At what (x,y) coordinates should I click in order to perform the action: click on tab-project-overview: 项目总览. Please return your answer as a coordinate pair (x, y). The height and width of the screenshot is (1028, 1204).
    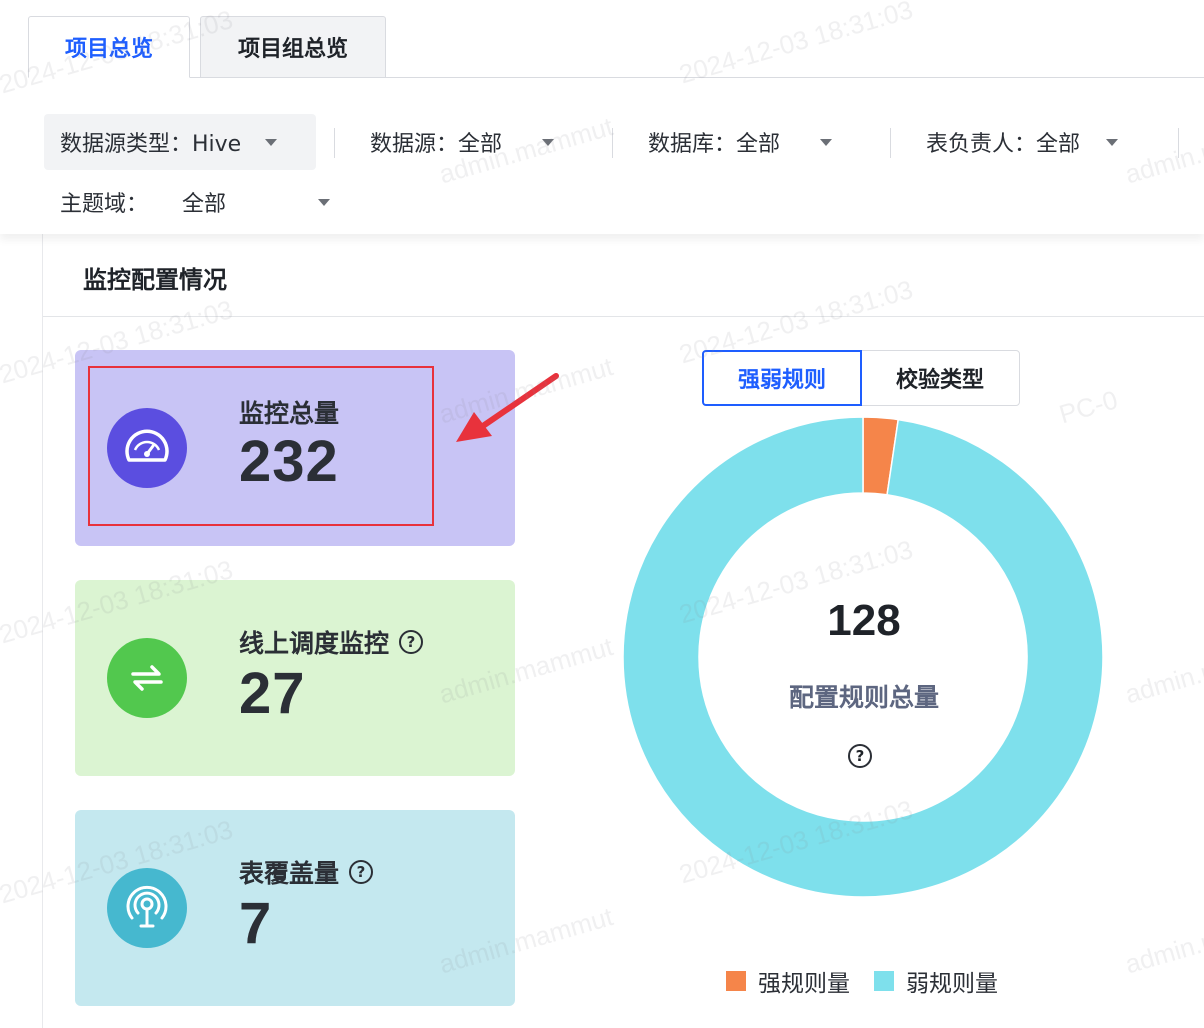
    Looking at the image, I should click on (109, 47).